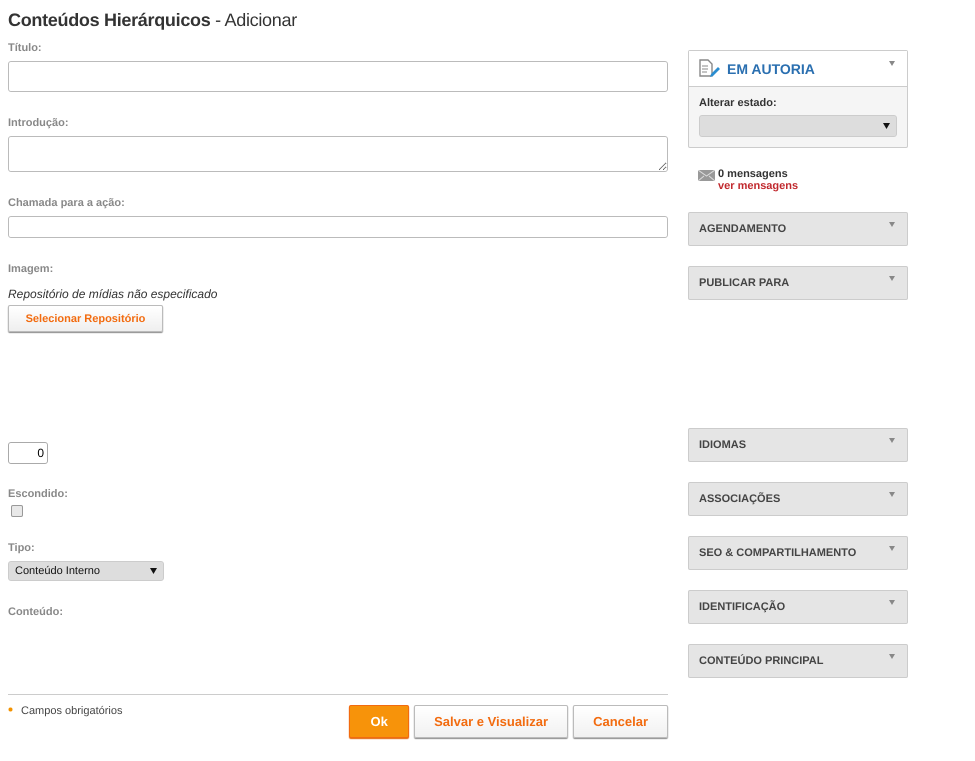  I want to click on media-note: Repositório de mídias não especificado, so click(113, 294).